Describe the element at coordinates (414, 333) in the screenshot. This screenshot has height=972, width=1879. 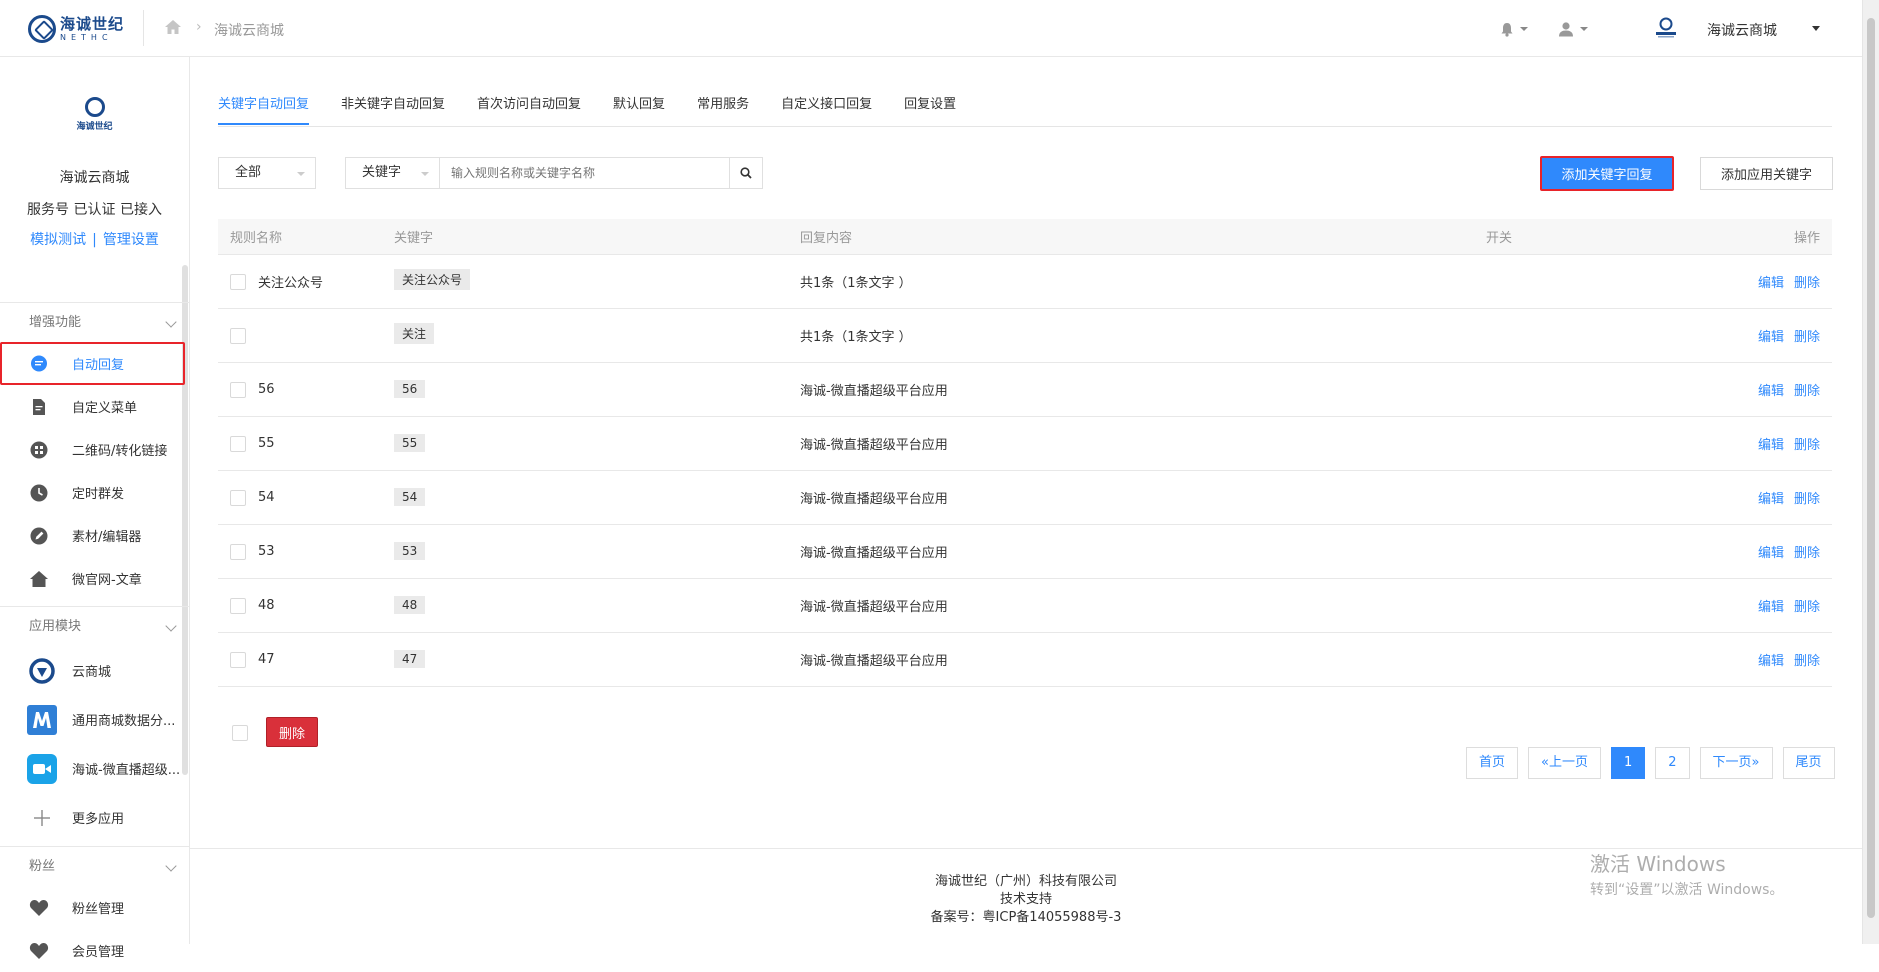
I see `keyword-tag: 关注` at that location.